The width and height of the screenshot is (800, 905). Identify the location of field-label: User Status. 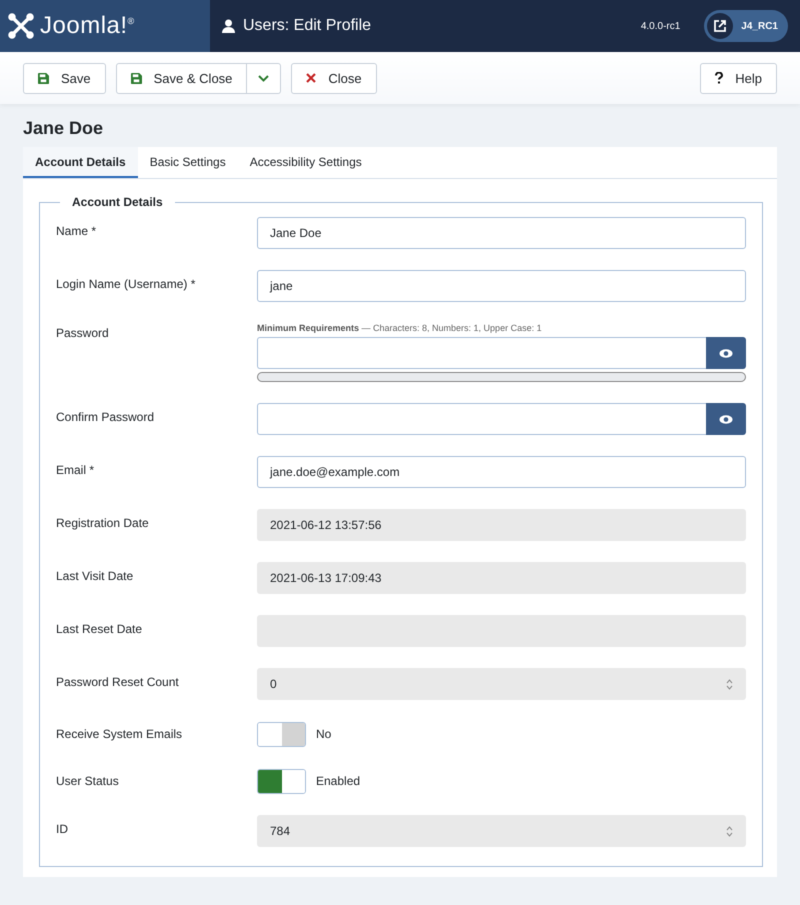
(88, 780).